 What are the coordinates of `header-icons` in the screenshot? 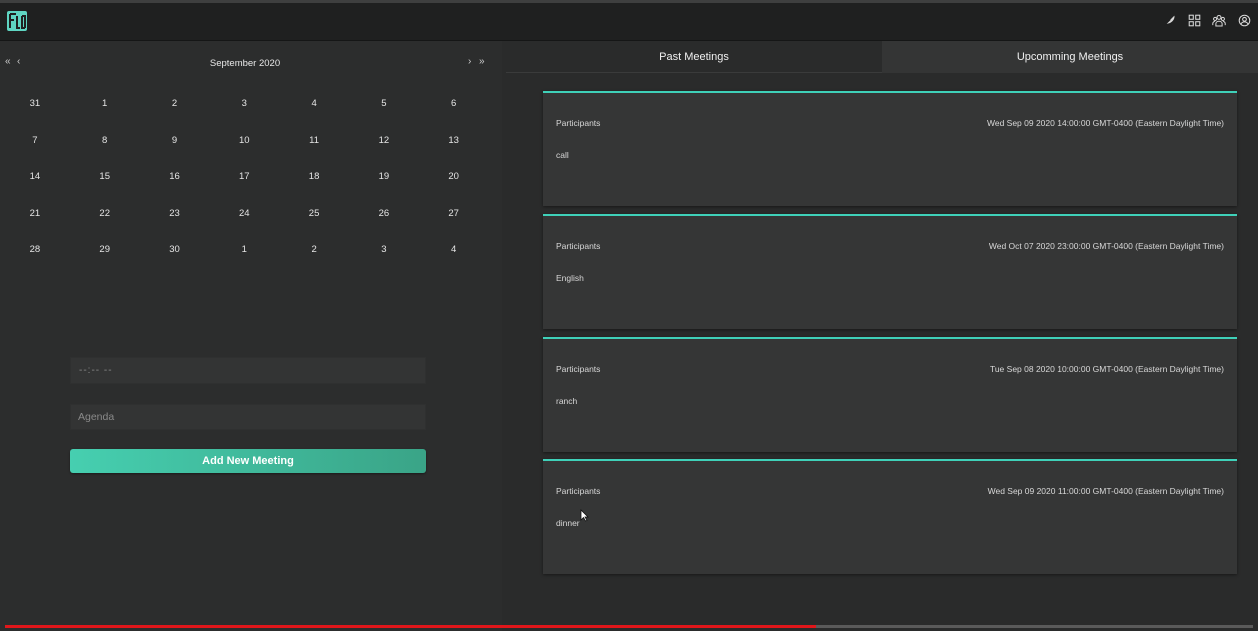 It's located at (1206, 20).